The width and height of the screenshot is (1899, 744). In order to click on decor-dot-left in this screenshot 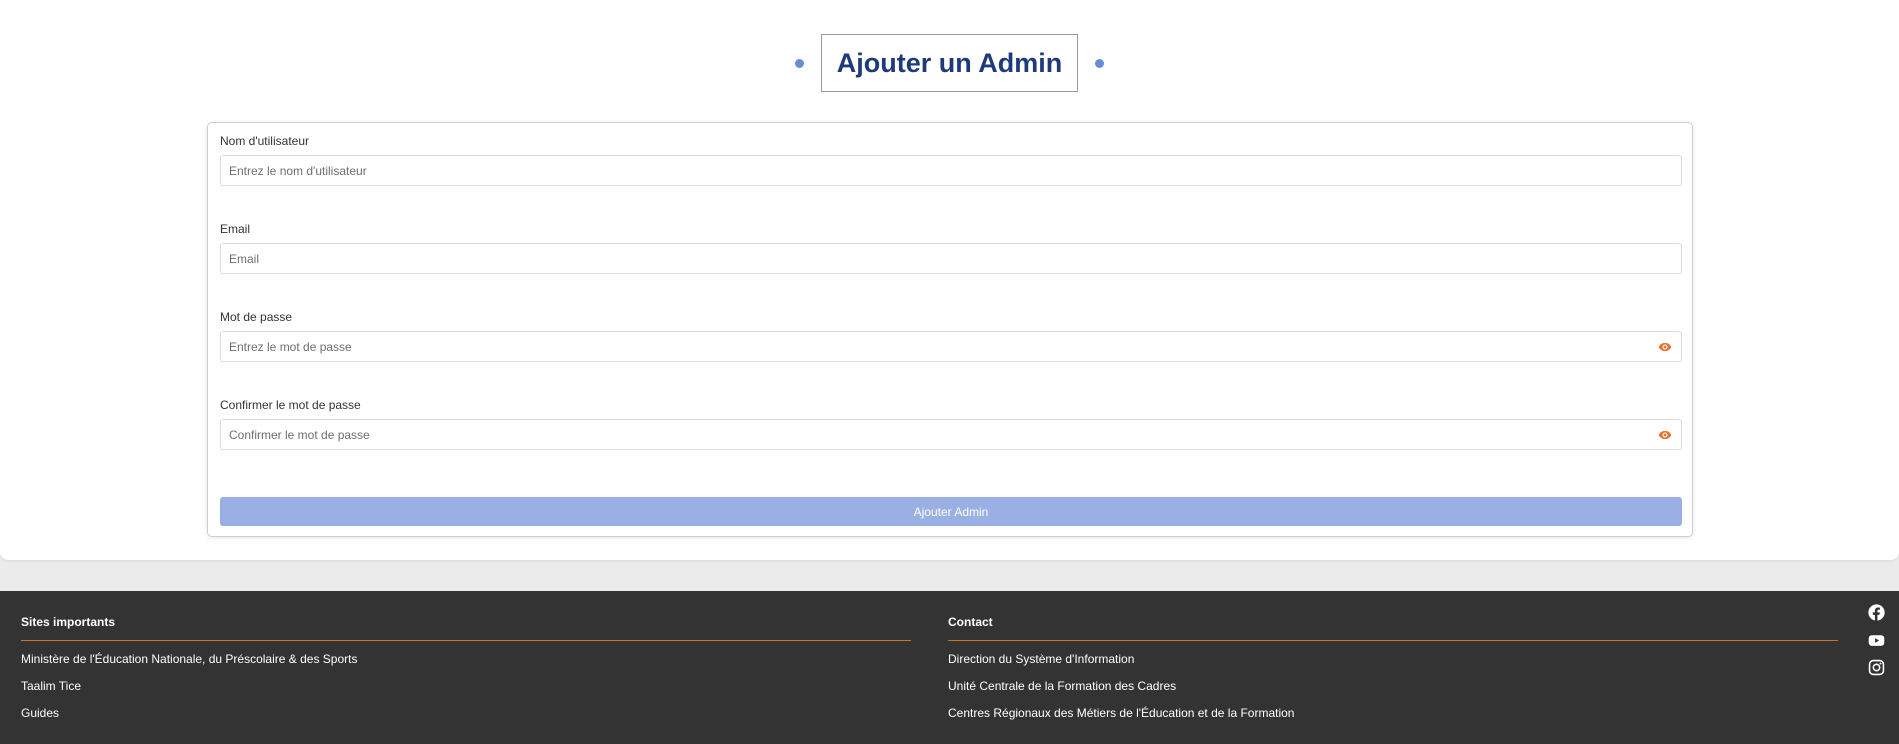, I will do `click(799, 63)`.